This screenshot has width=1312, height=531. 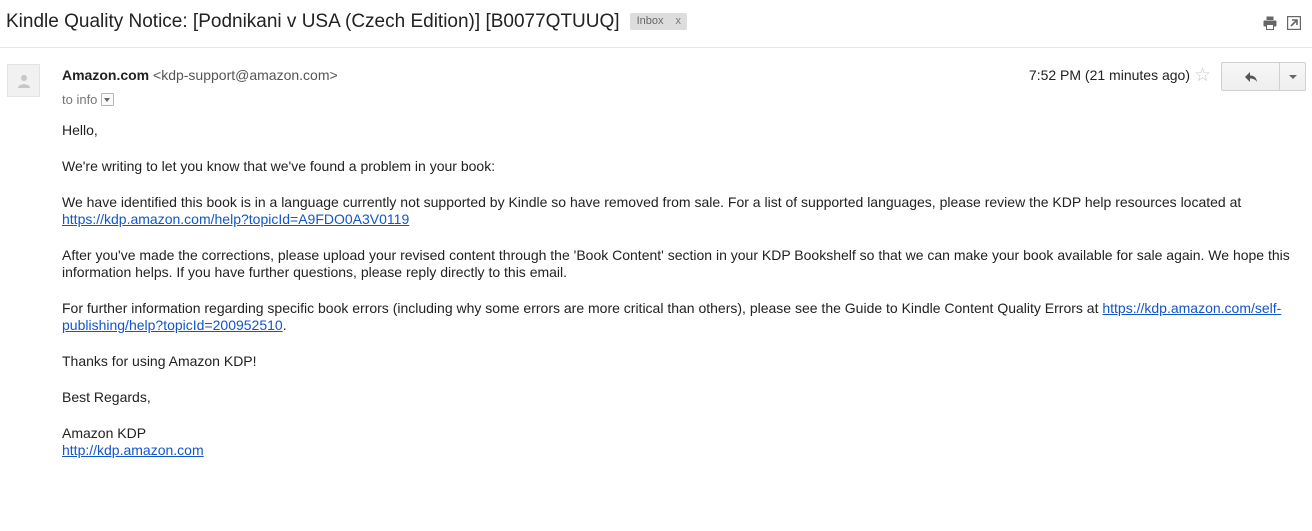 I want to click on regards-line: Best Regards,, so click(x=106, y=397).